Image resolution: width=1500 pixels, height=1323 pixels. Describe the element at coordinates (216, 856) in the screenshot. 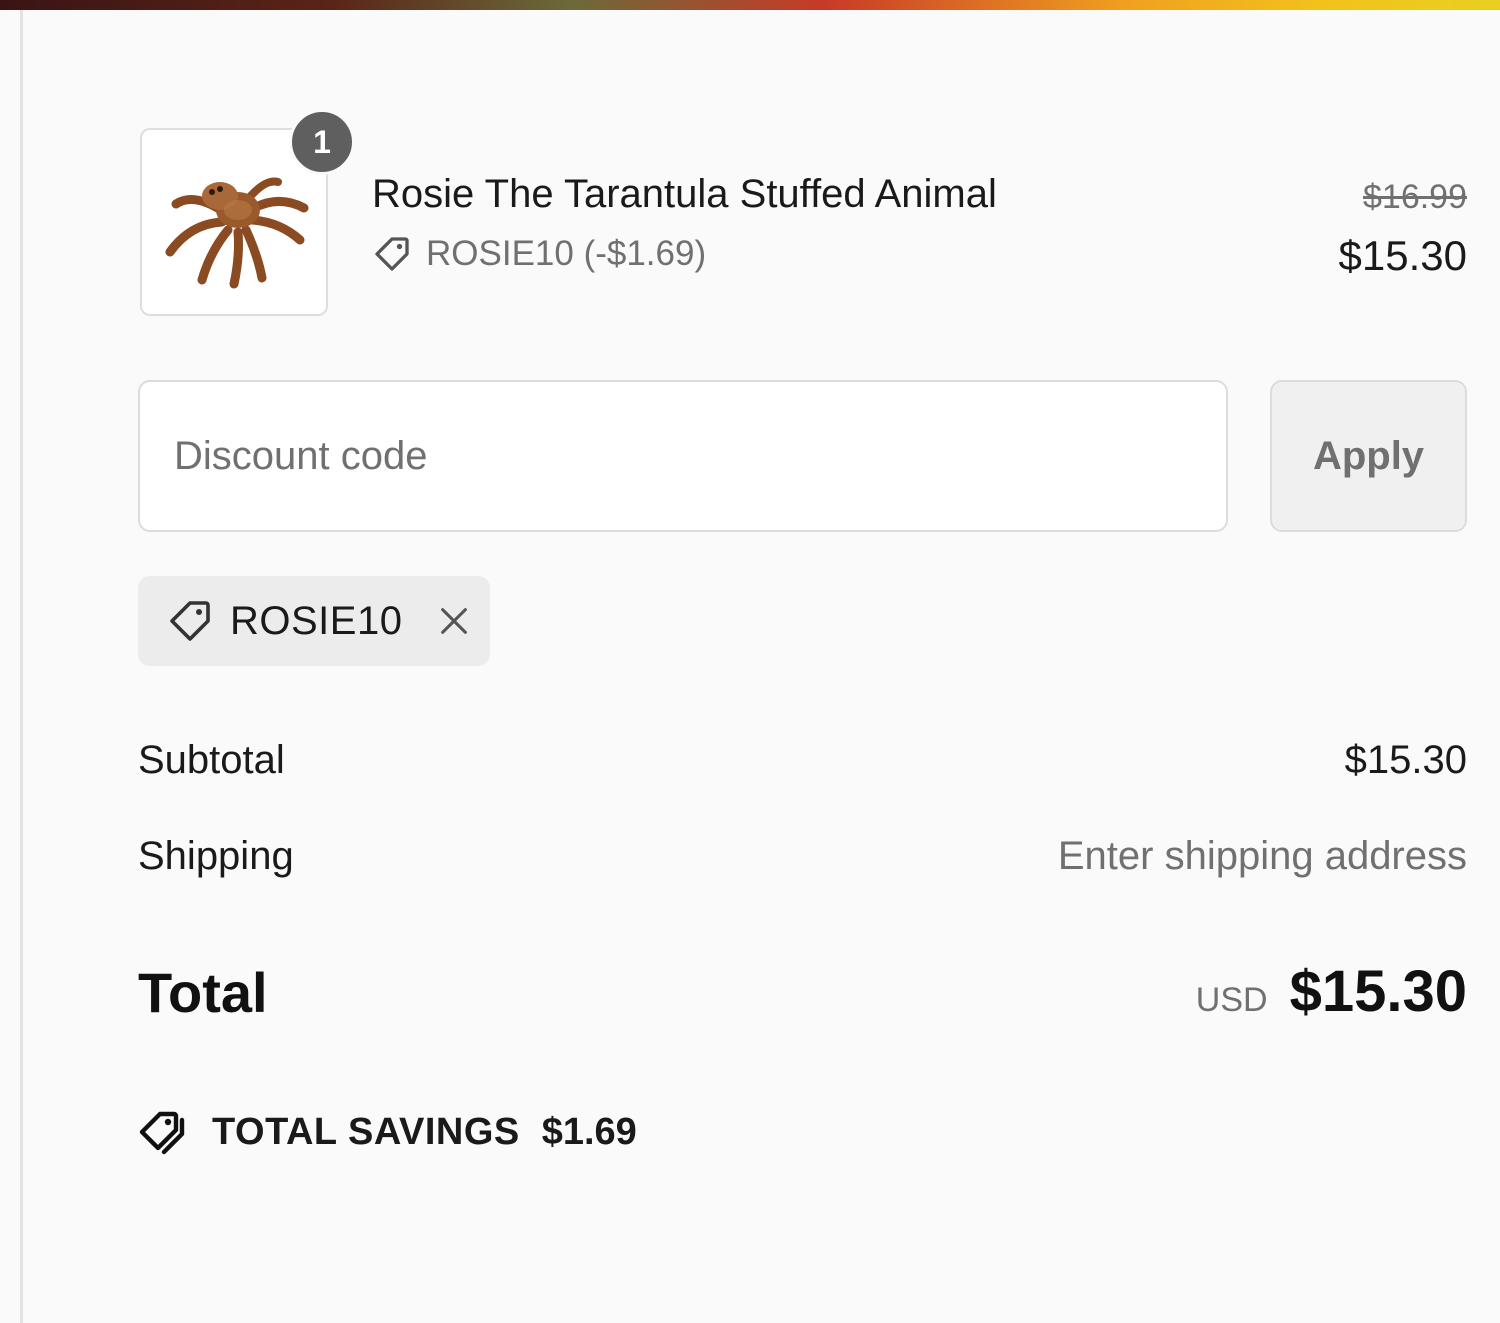

I see `shipping-label: Shipping` at that location.